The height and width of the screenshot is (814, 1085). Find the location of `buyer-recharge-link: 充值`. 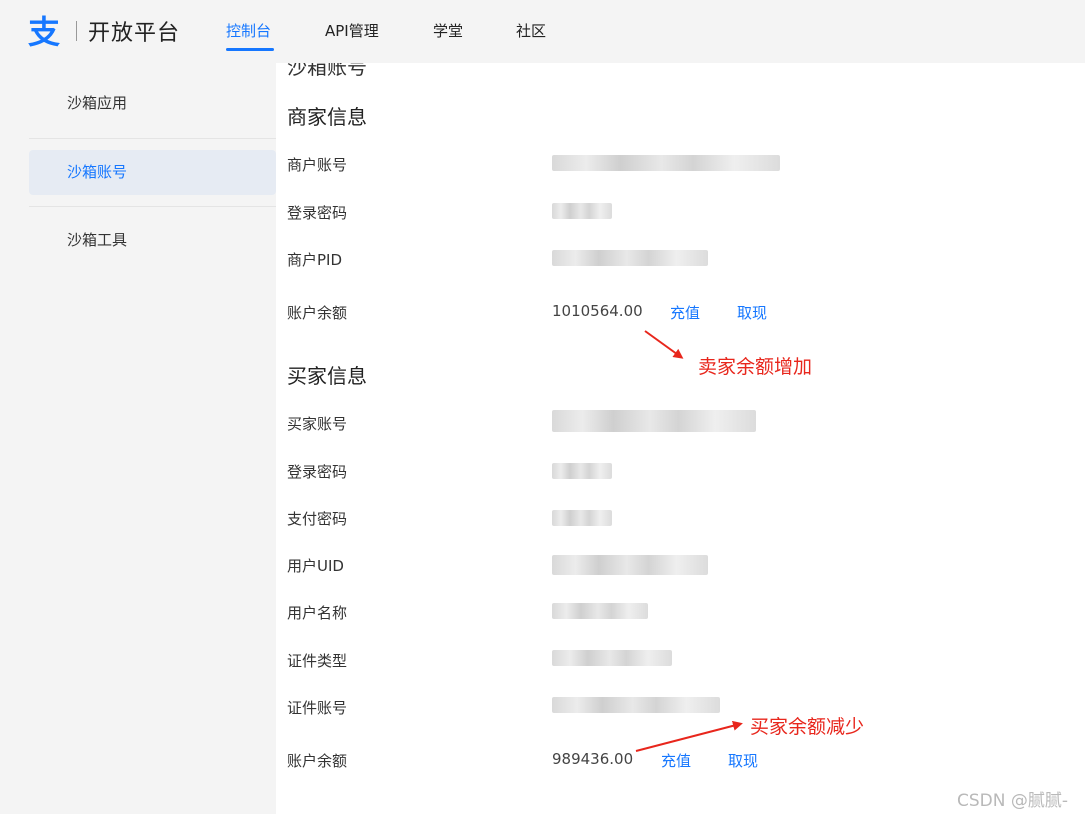

buyer-recharge-link: 充值 is located at coordinates (676, 760).